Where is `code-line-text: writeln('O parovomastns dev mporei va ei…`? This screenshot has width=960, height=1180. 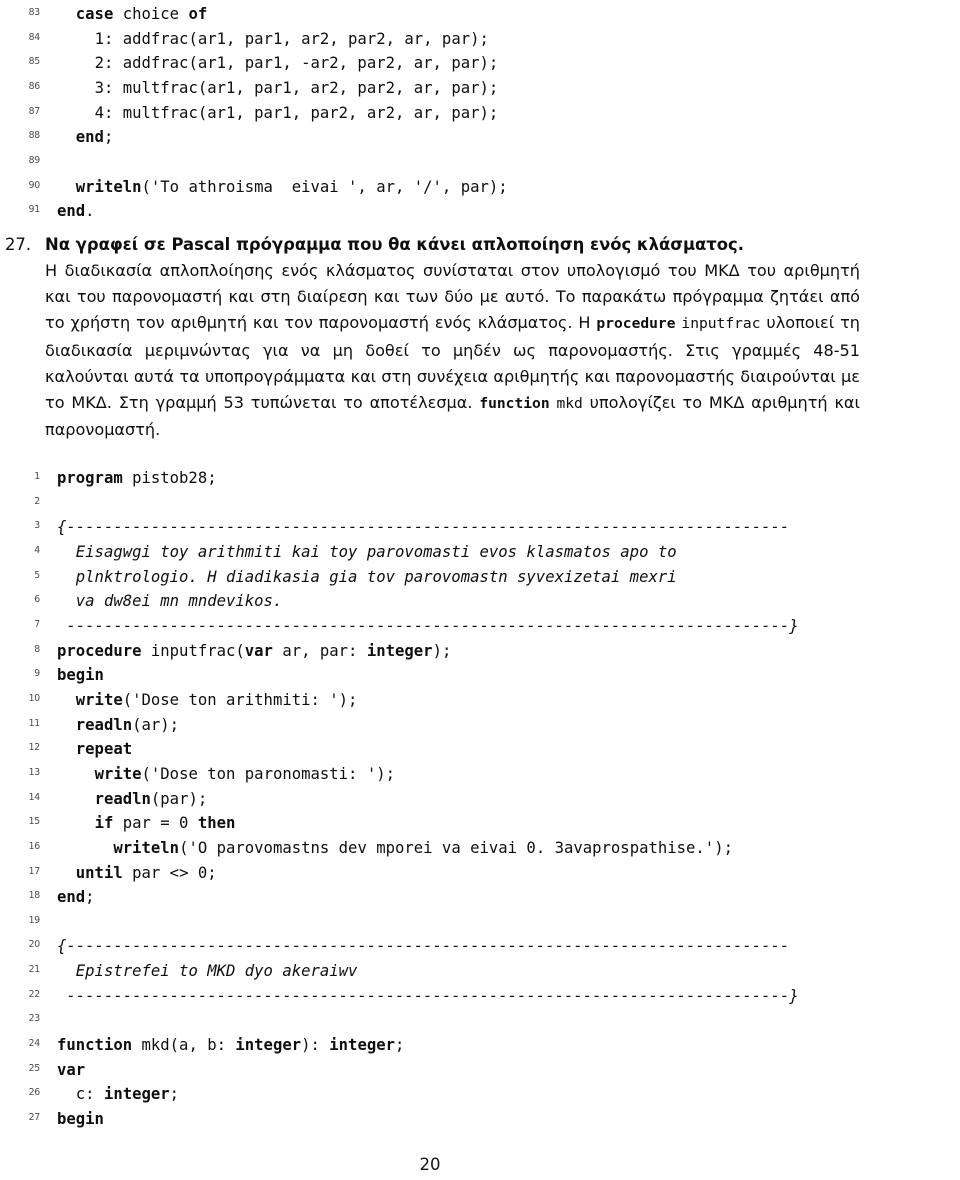
code-line-text: writeln('O parovomastns dev mporei va ei… is located at coordinates (395, 848).